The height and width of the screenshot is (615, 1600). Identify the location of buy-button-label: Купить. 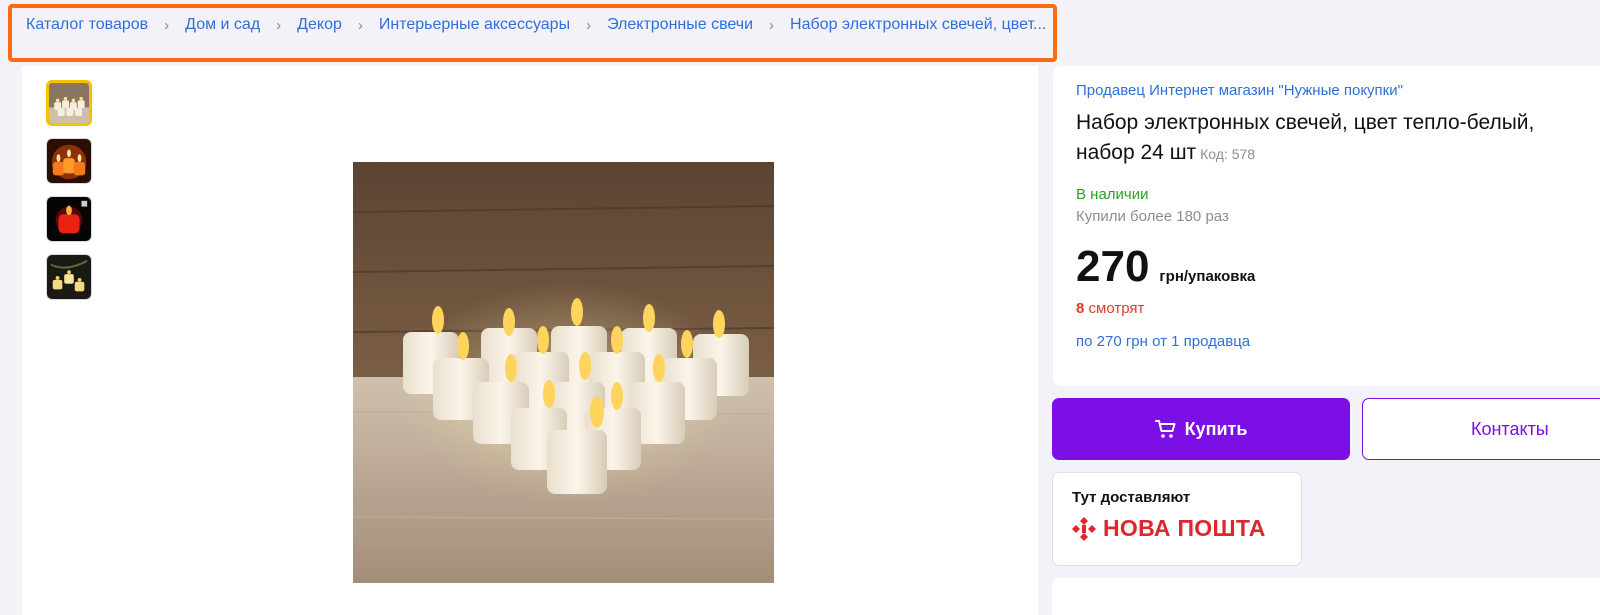
(1216, 428).